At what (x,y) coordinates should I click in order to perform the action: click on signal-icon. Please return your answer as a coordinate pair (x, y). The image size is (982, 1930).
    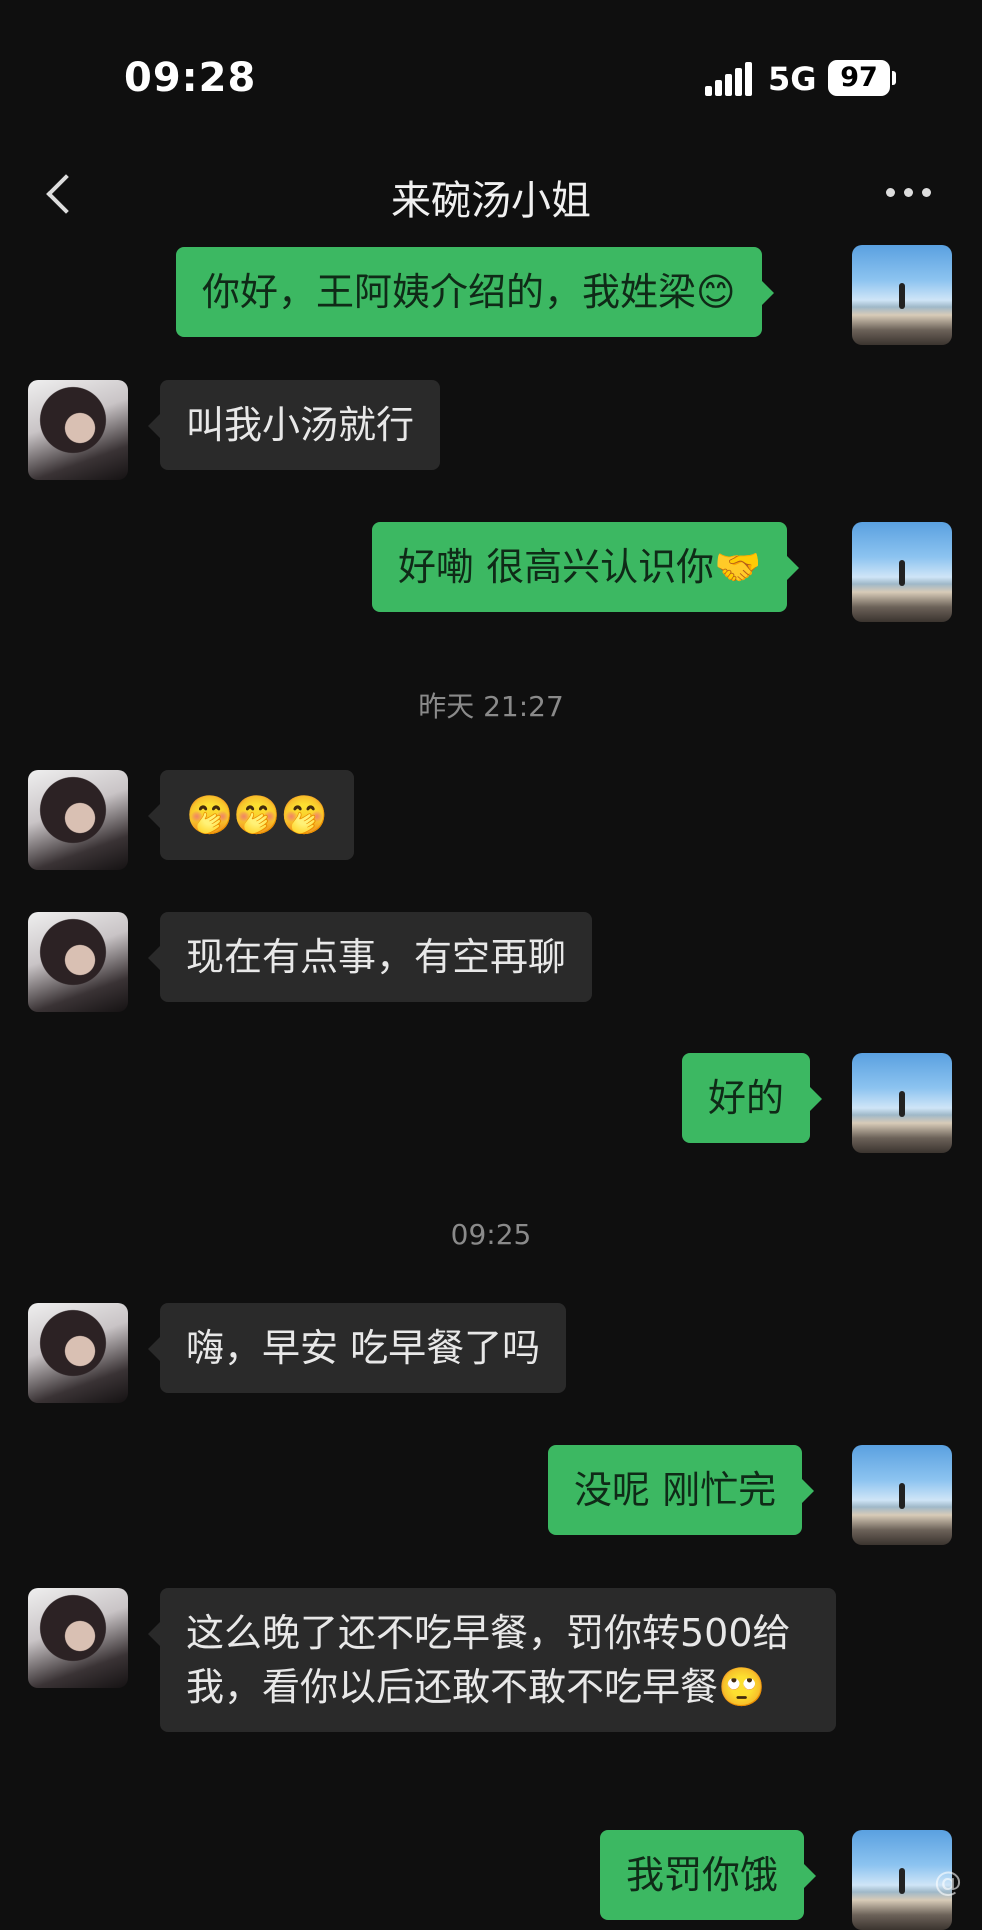
    Looking at the image, I should click on (728, 79).